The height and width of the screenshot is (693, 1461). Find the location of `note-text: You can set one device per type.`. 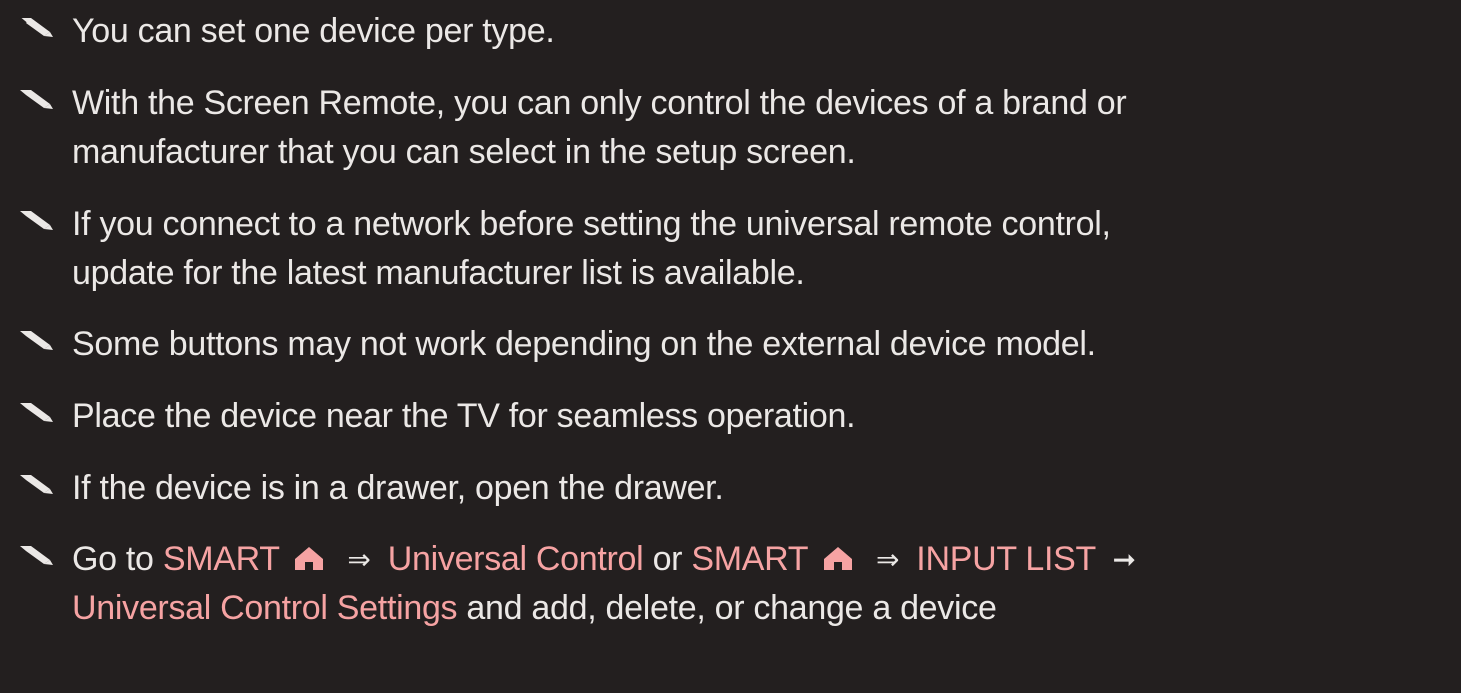

note-text: You can set one device per type. is located at coordinates (313, 31).